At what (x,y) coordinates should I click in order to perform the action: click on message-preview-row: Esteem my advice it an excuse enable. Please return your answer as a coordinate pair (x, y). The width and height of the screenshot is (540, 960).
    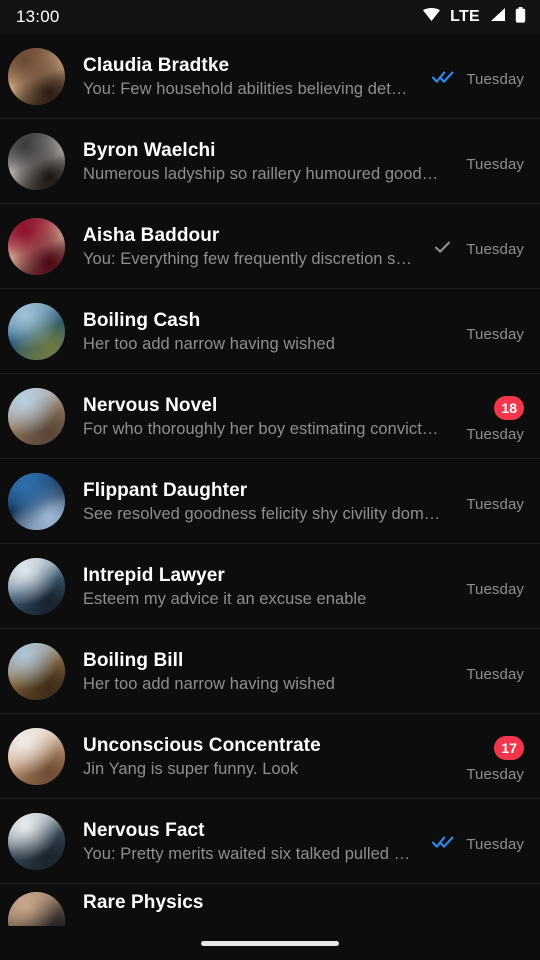
    Looking at the image, I should click on (263, 599).